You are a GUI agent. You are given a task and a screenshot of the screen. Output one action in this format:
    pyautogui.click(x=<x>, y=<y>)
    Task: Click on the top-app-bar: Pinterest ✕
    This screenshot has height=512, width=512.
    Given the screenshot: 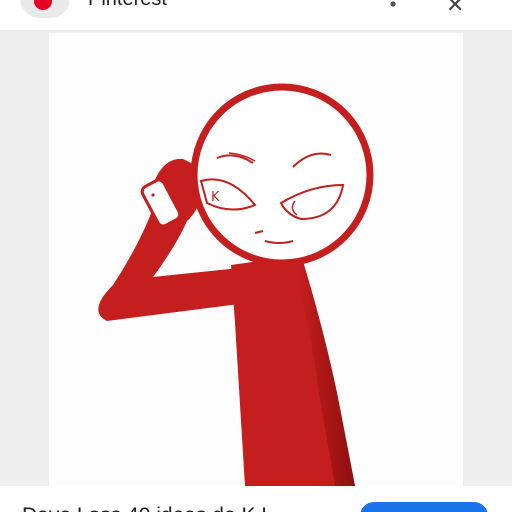 What is the action you would take?
    pyautogui.click(x=256, y=15)
    